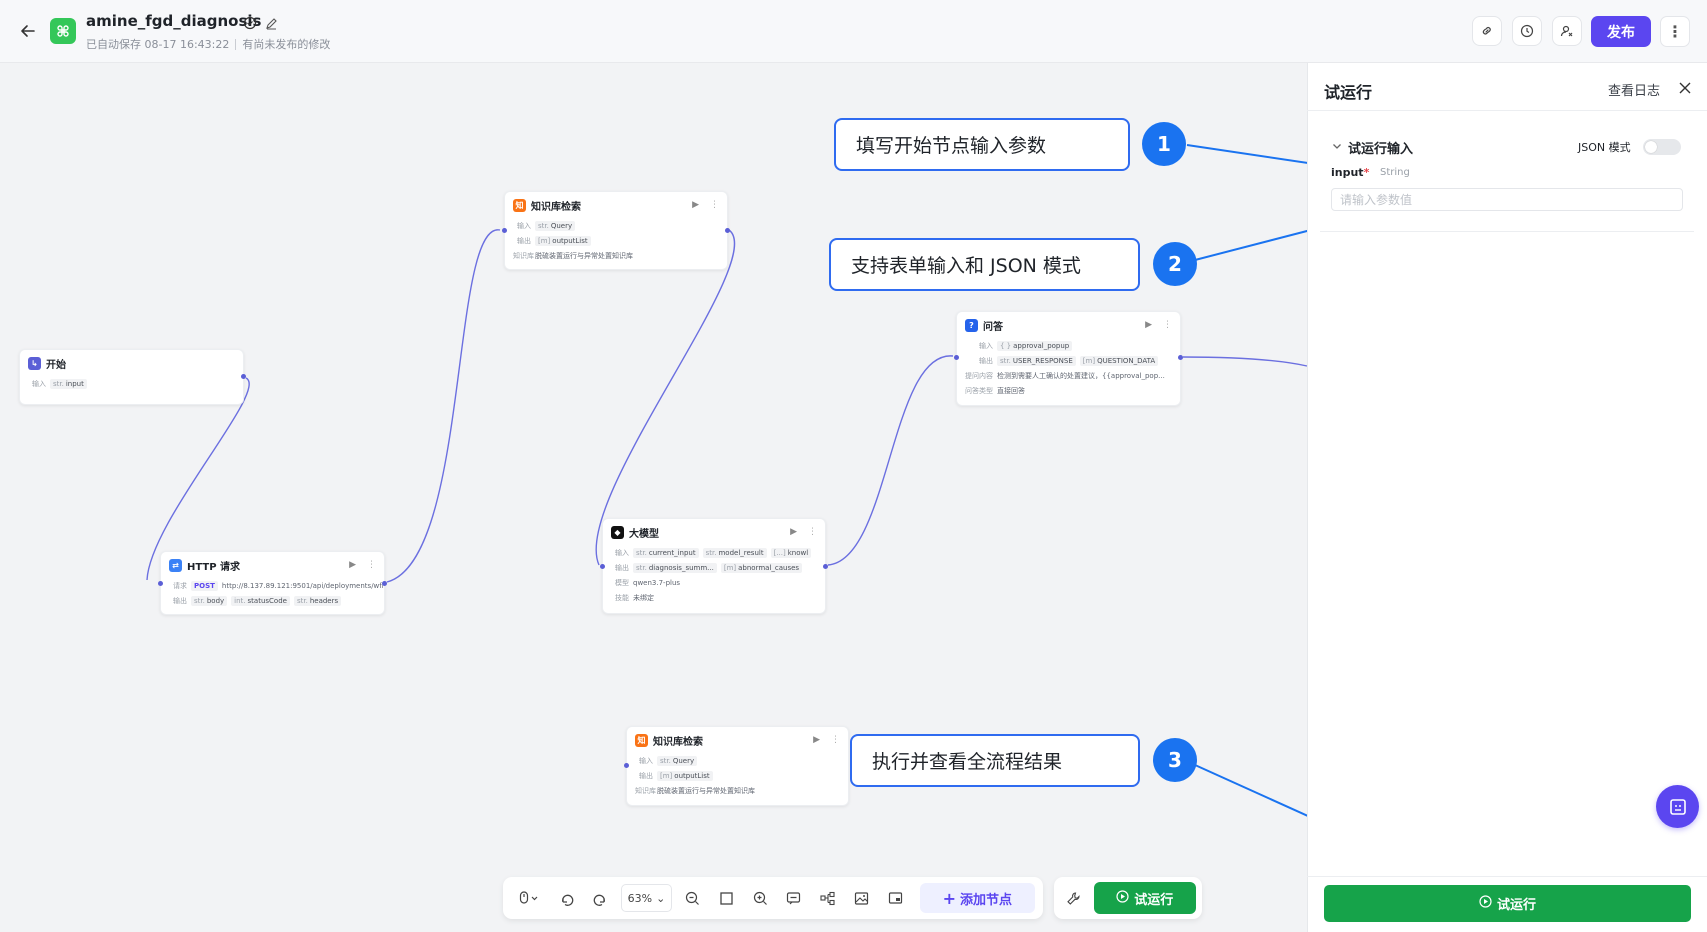 This screenshot has width=1707, height=932. I want to click on close-icon, so click(1685, 88).